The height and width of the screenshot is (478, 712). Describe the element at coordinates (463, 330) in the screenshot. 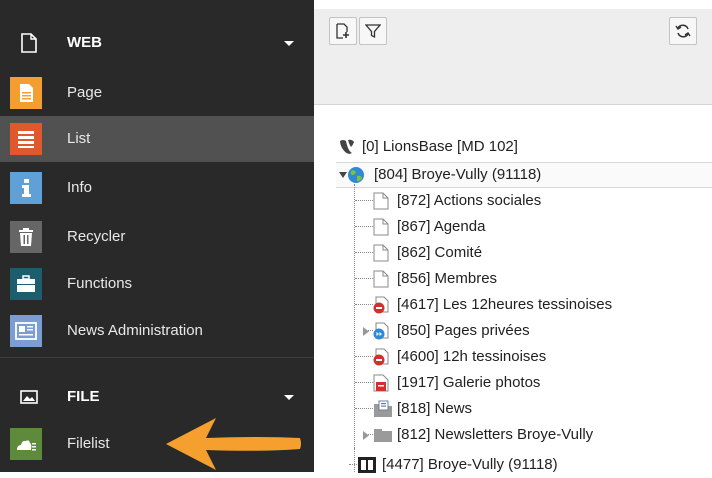

I see `tree-page-label: [850] Pages privées` at that location.